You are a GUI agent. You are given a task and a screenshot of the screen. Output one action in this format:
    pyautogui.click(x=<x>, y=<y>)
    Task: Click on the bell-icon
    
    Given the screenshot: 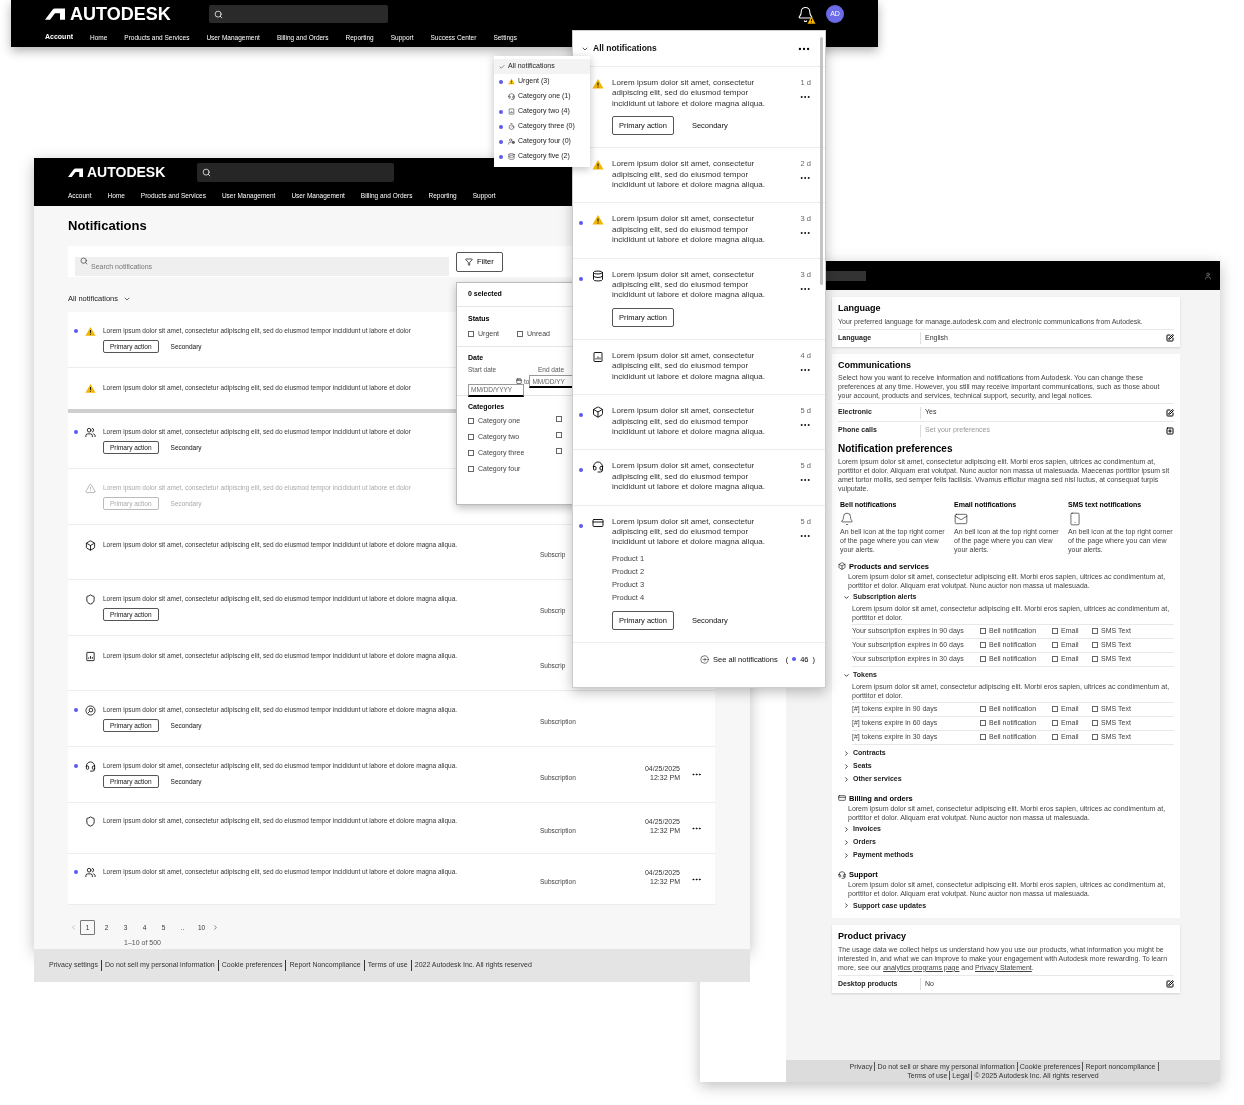 What is the action you would take?
    pyautogui.click(x=847, y=518)
    